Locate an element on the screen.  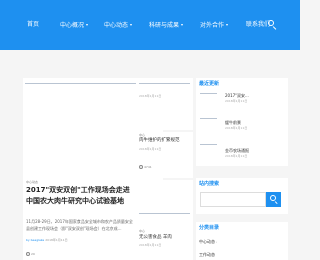
nav-item-contact: 联系我们 is located at coordinates (258, 25).